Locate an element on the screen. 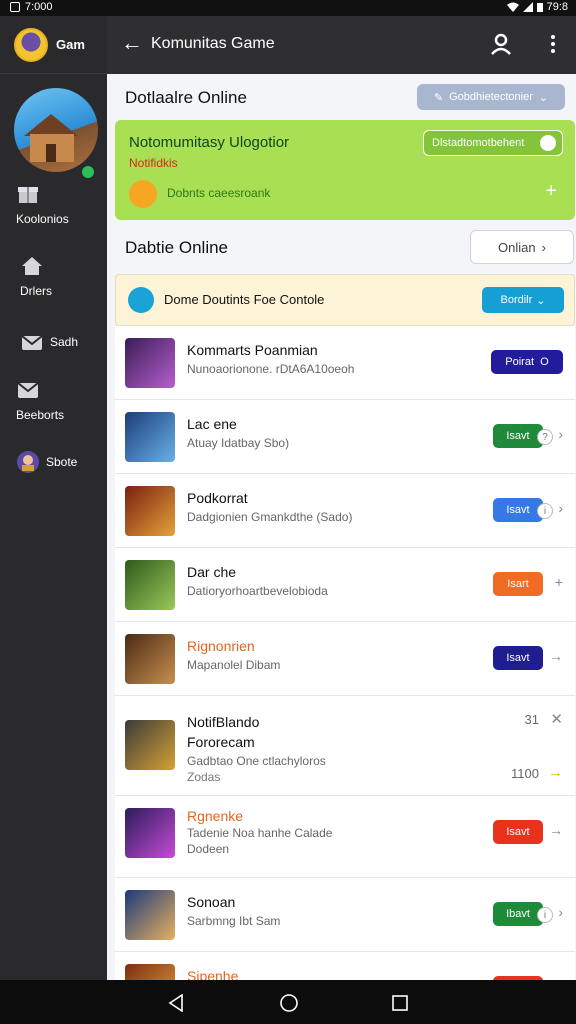  filter-dropdown: ✎ Gobdhietectonier ⌄ is located at coordinates (491, 97).